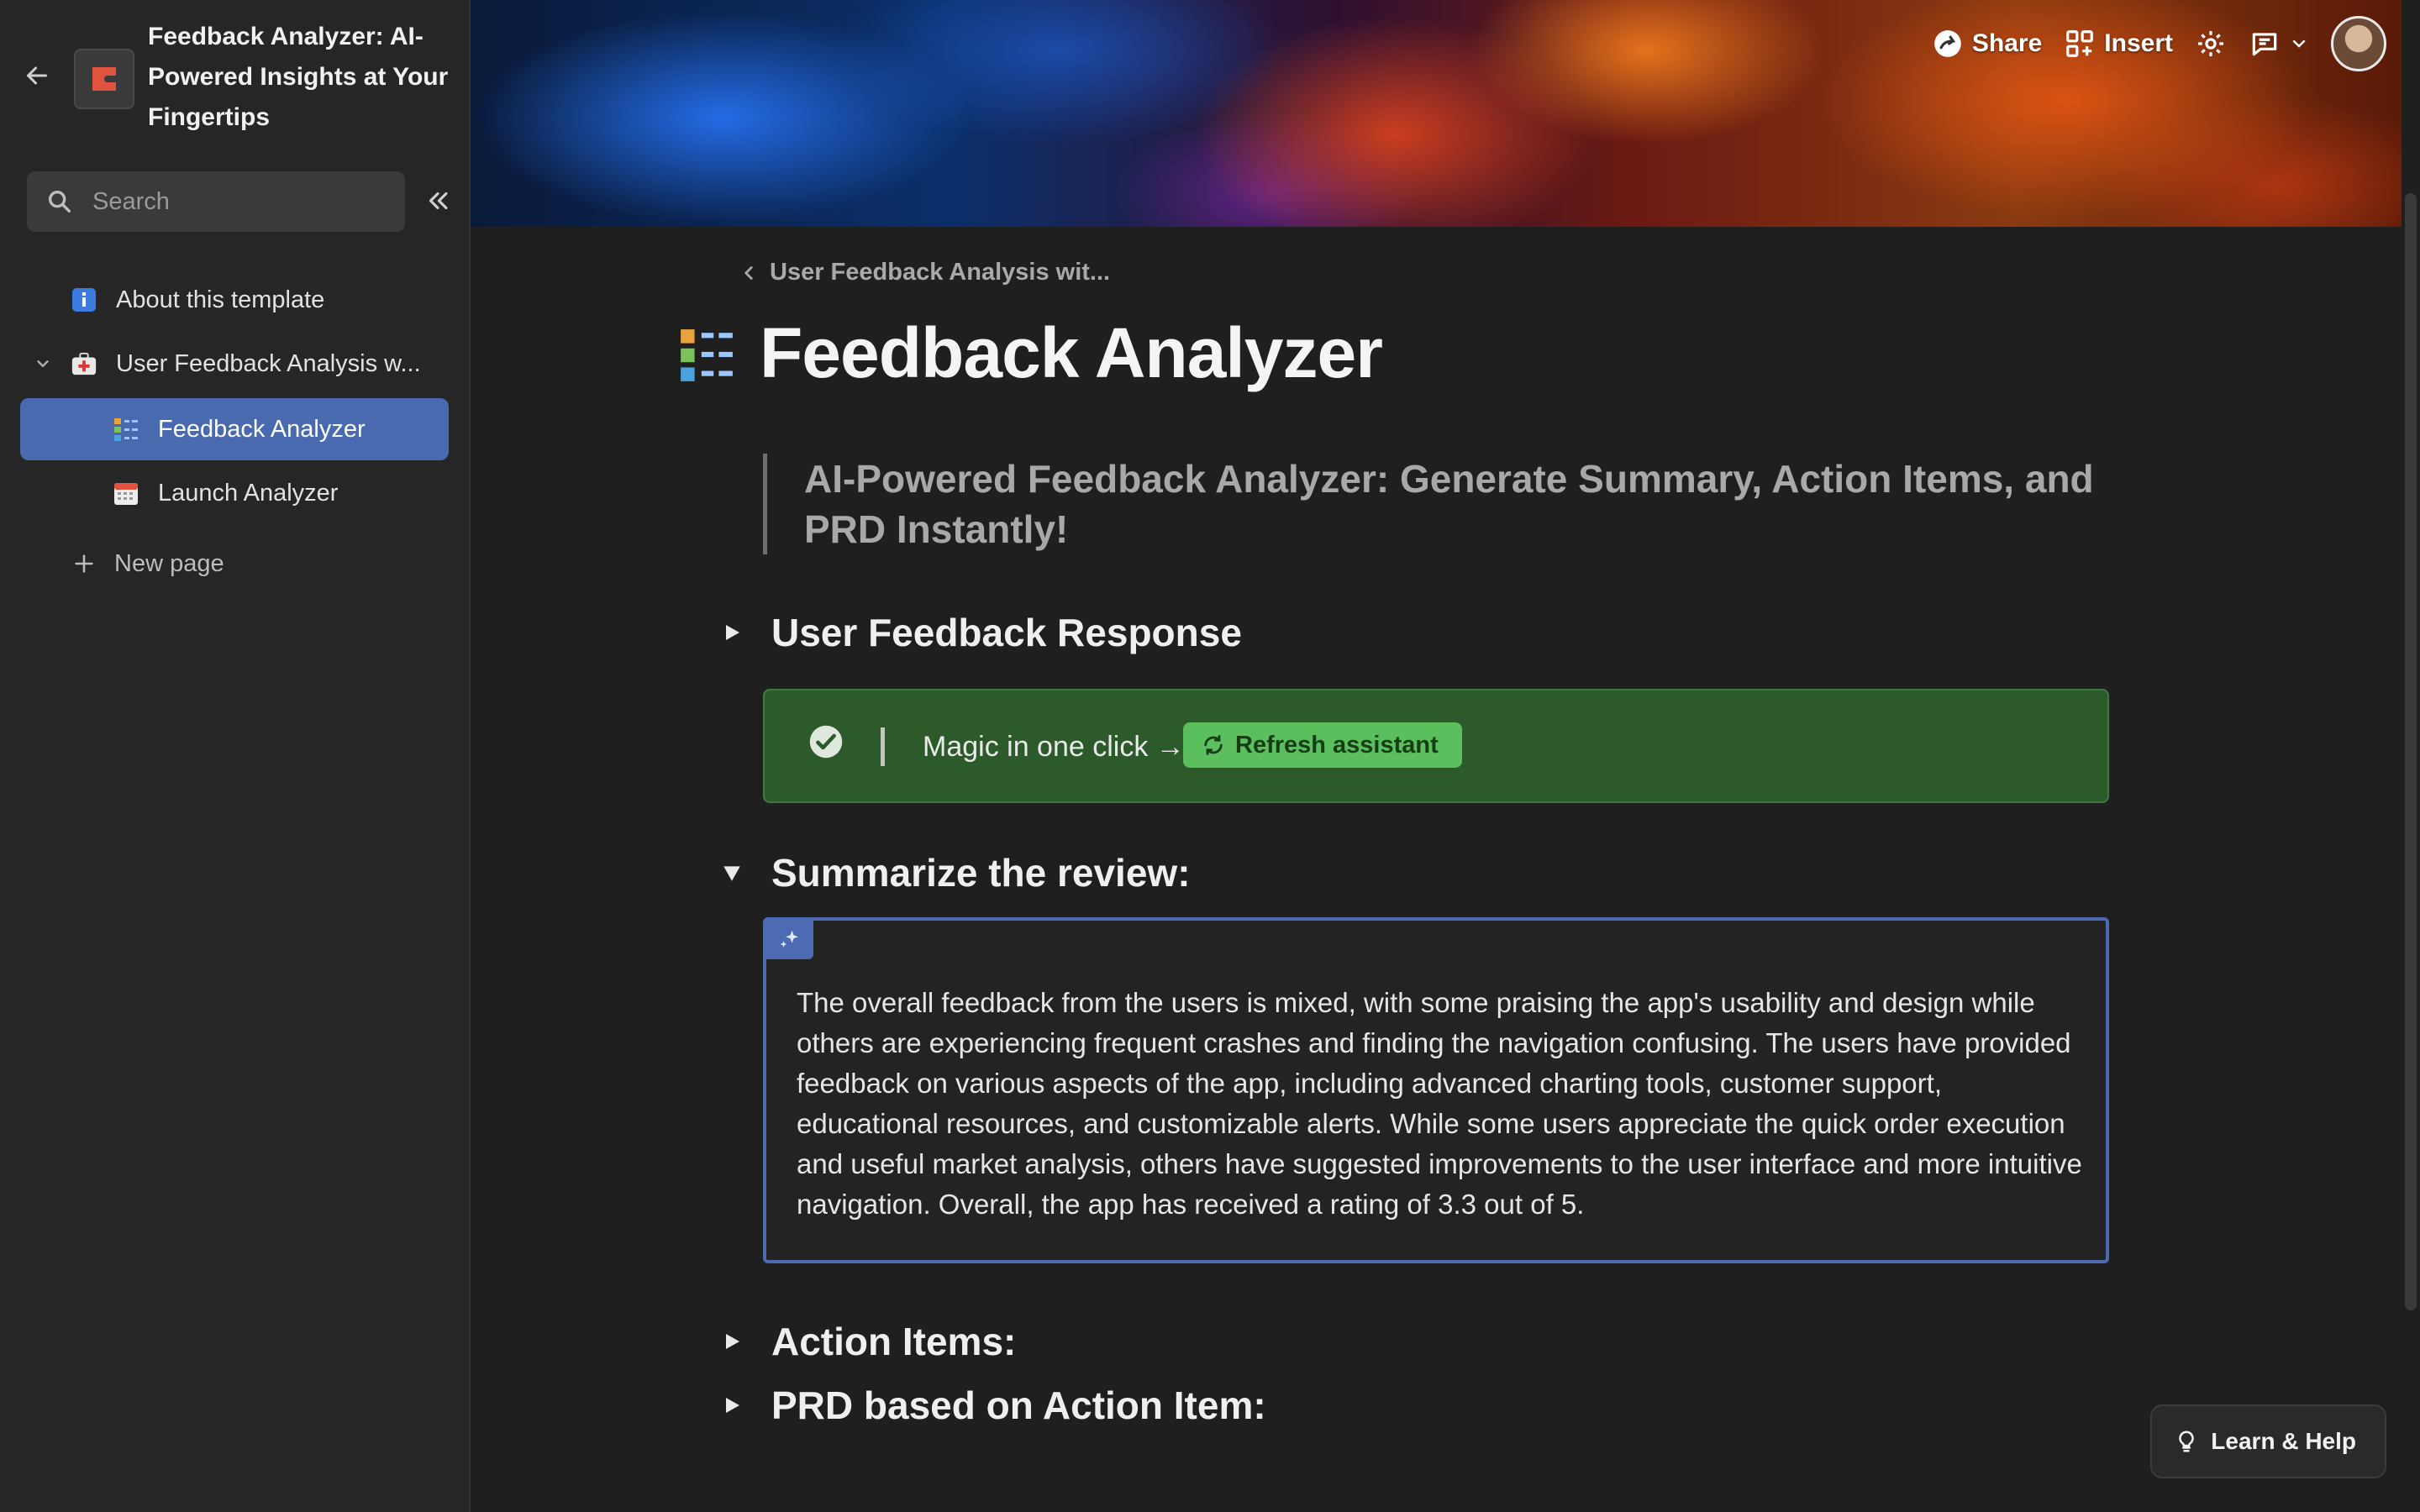  I want to click on section-heading: Summarize the review:, so click(981, 873).